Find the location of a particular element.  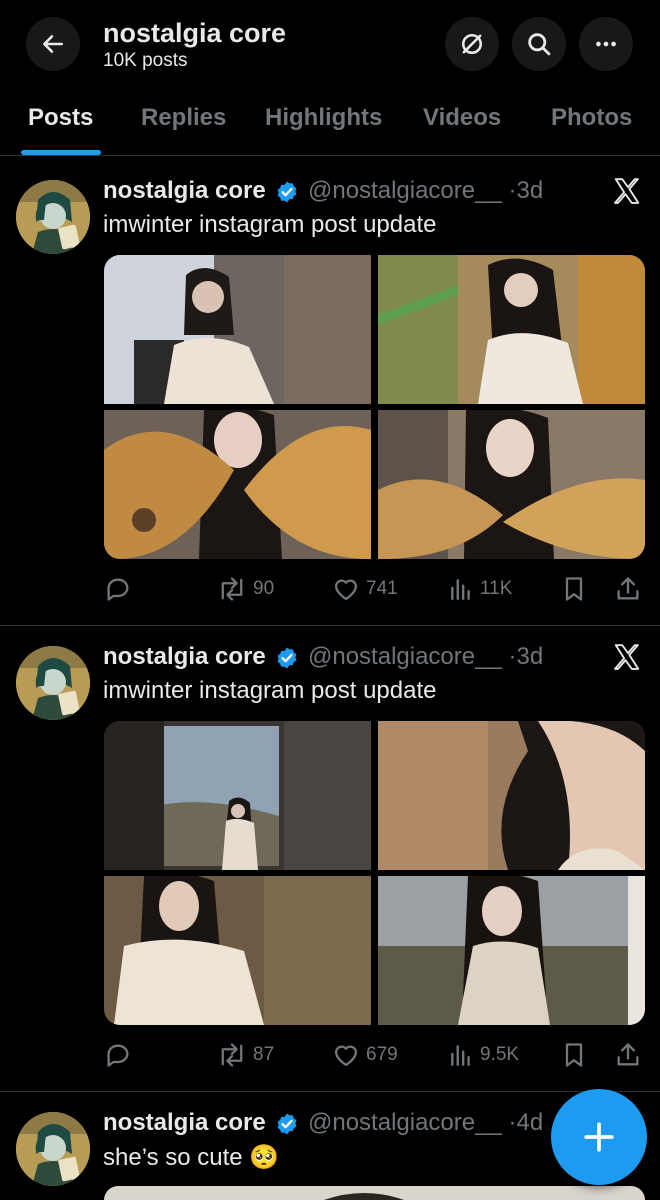

plus-icon is located at coordinates (599, 1137).